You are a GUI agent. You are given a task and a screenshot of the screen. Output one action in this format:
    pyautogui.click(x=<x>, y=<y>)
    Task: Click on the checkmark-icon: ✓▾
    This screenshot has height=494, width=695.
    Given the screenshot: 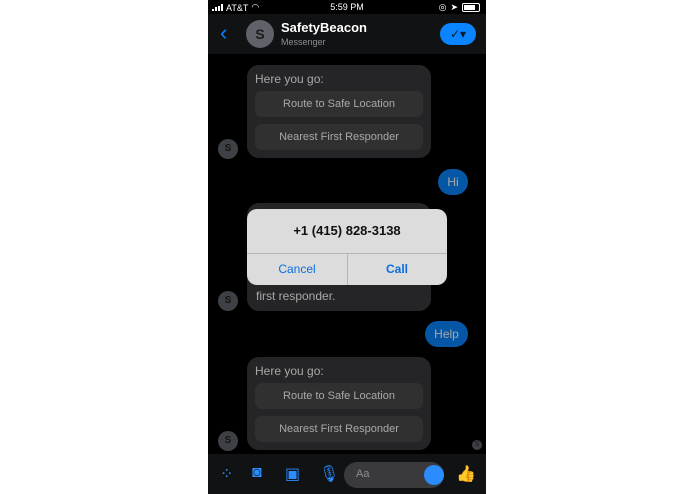 What is the action you would take?
    pyautogui.click(x=458, y=34)
    